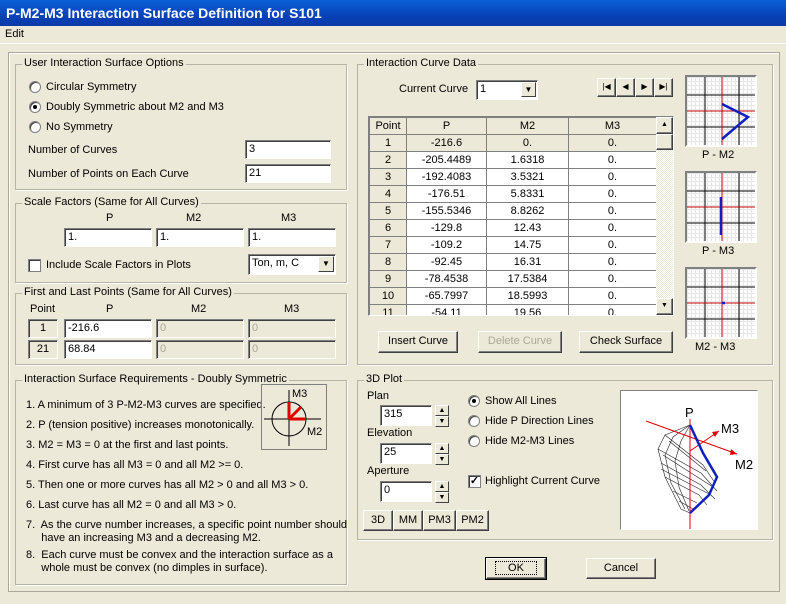 The width and height of the screenshot is (786, 604). Describe the element at coordinates (527, 279) in the screenshot. I see `cell-m2: 17.5384` at that location.